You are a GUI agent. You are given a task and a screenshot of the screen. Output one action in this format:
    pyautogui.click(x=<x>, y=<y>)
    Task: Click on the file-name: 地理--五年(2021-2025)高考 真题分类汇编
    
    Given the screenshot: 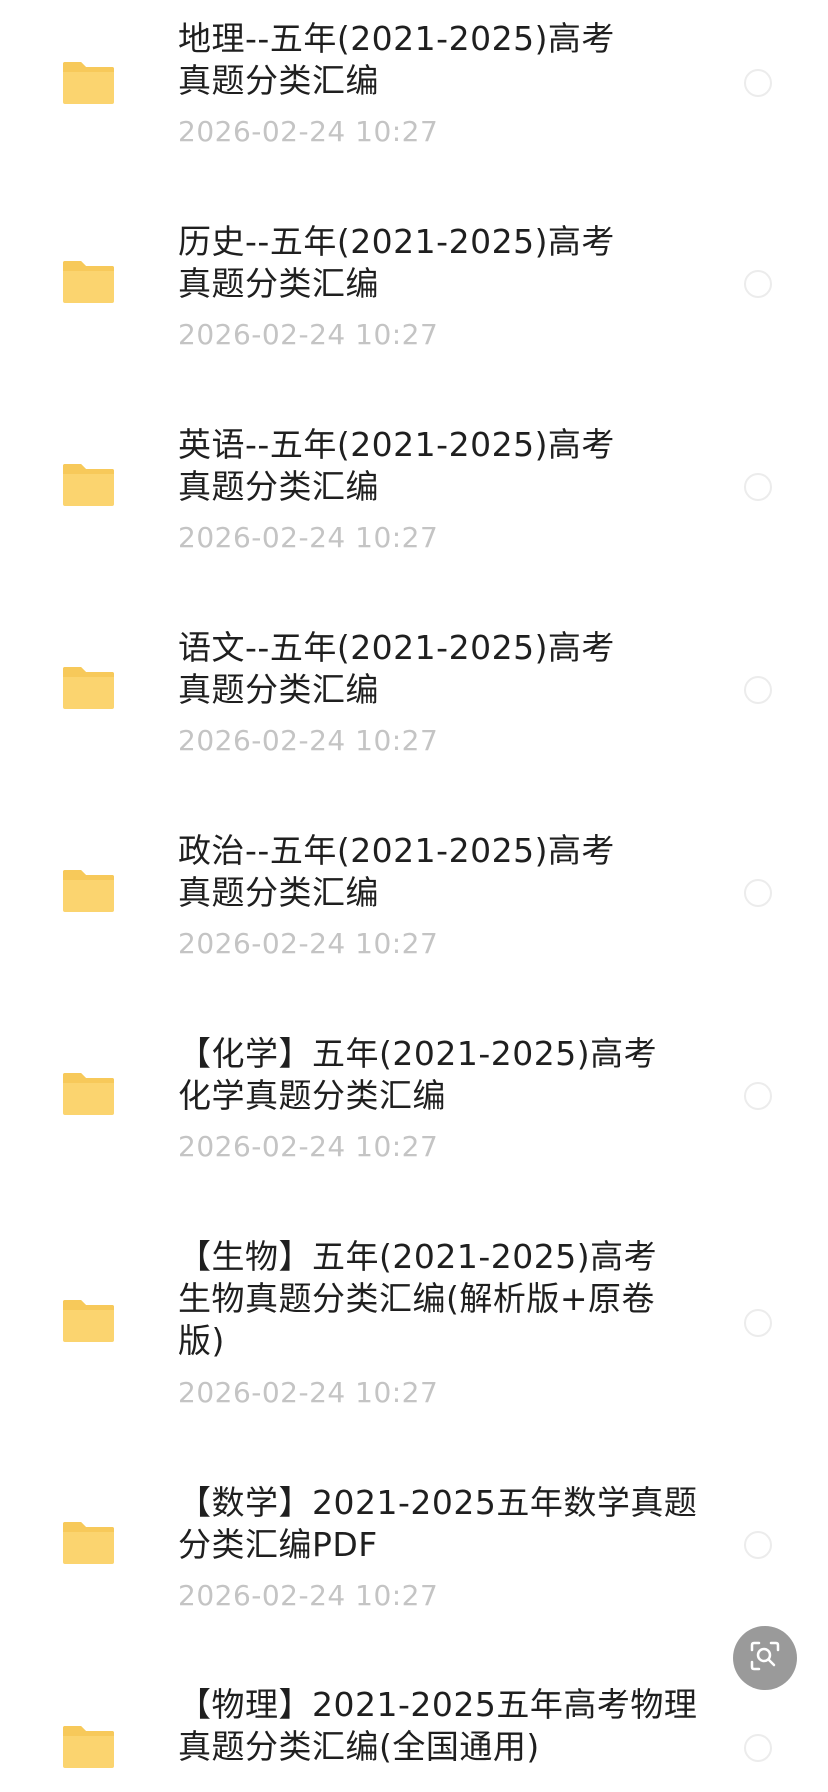 What is the action you would take?
    pyautogui.click(x=396, y=59)
    